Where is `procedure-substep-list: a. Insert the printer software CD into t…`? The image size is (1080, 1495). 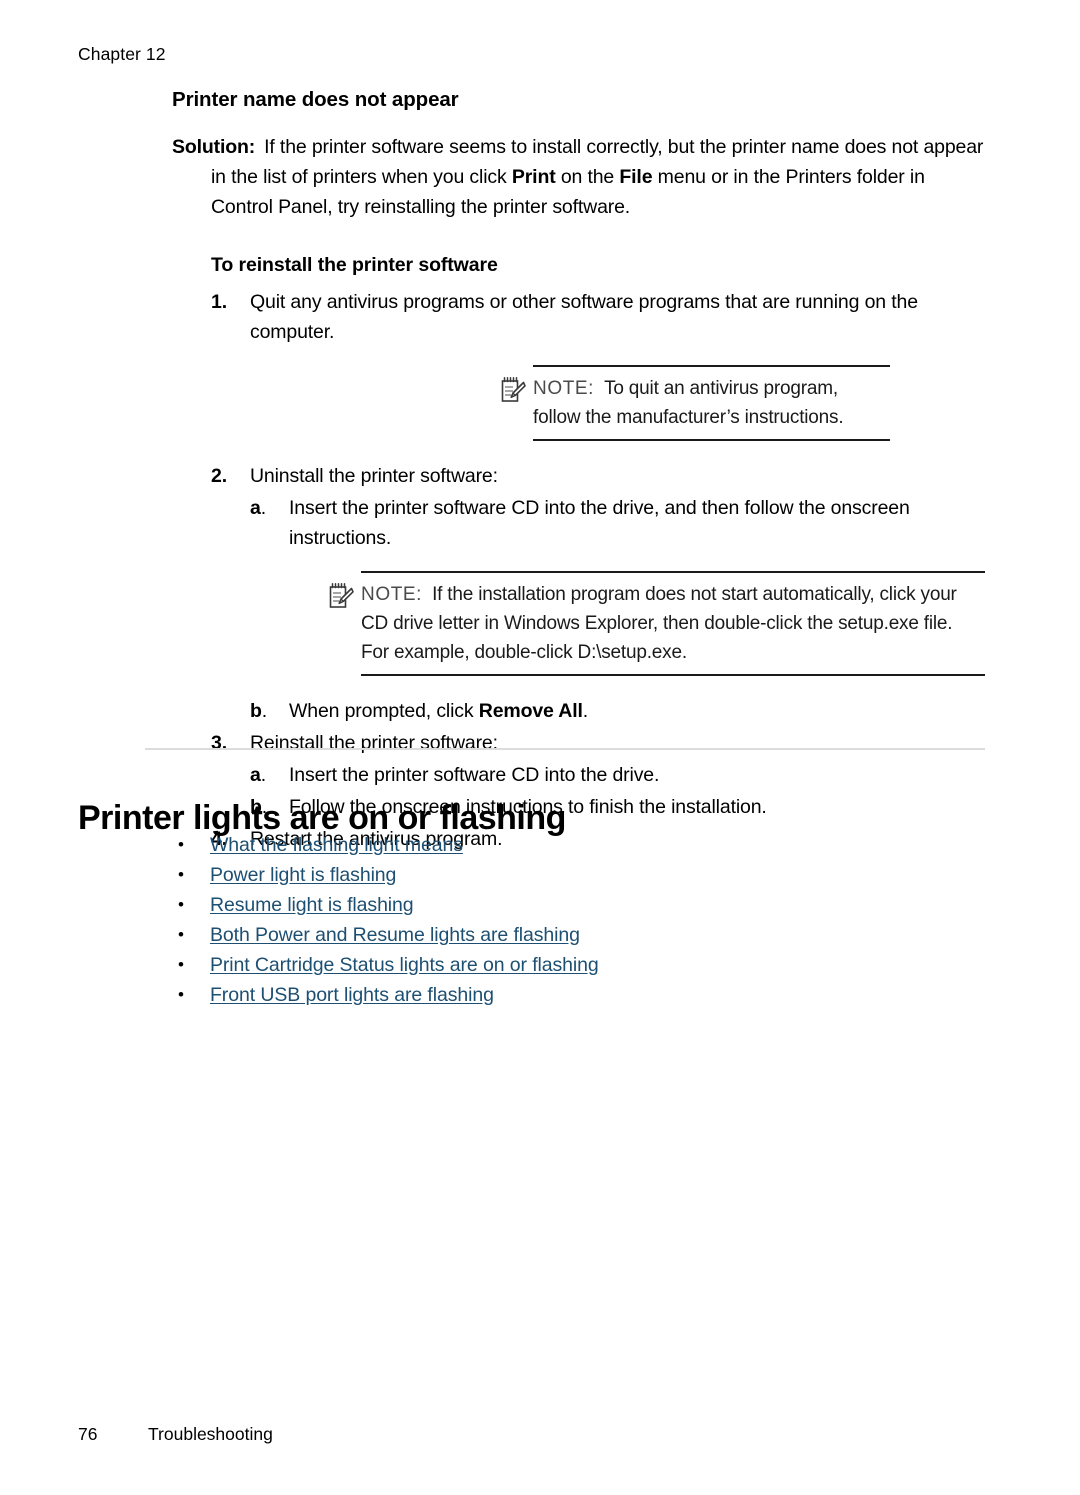
procedure-substep-list: a. Insert the printer software CD into t… is located at coordinates (617, 609).